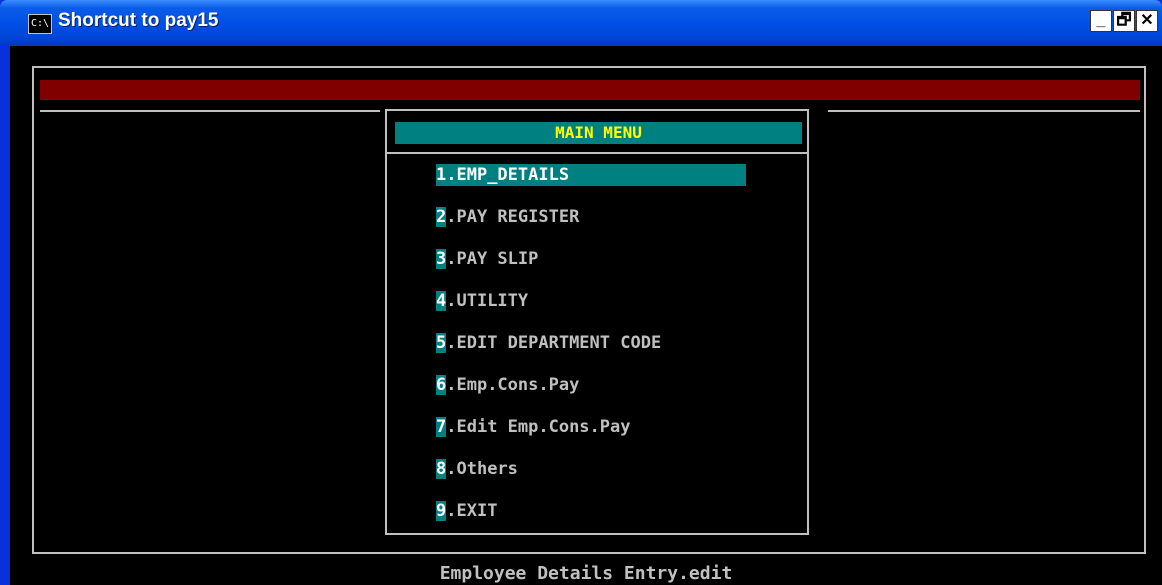  I want to click on menu-item-label: .UTILITY, so click(487, 301).